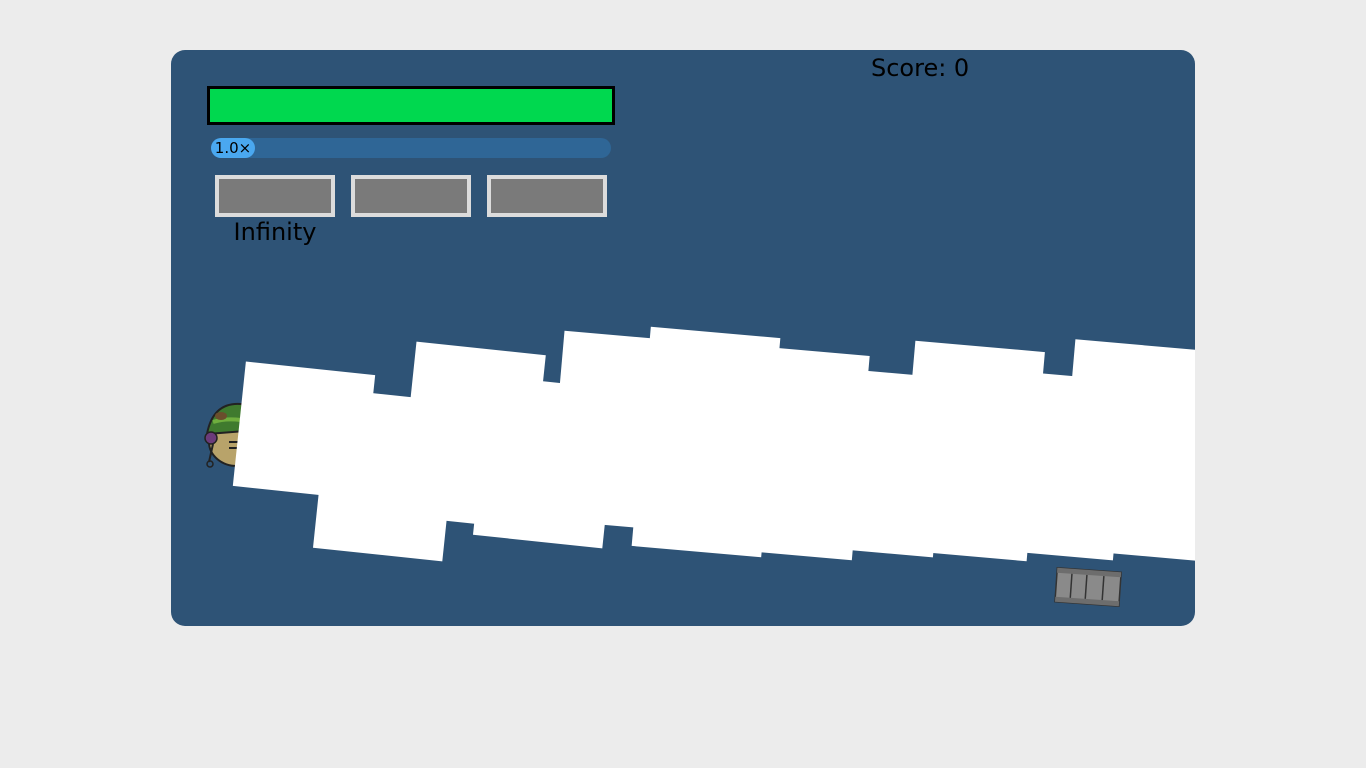 The image size is (1366, 768). I want to click on cloud-block, so click(1126, 450).